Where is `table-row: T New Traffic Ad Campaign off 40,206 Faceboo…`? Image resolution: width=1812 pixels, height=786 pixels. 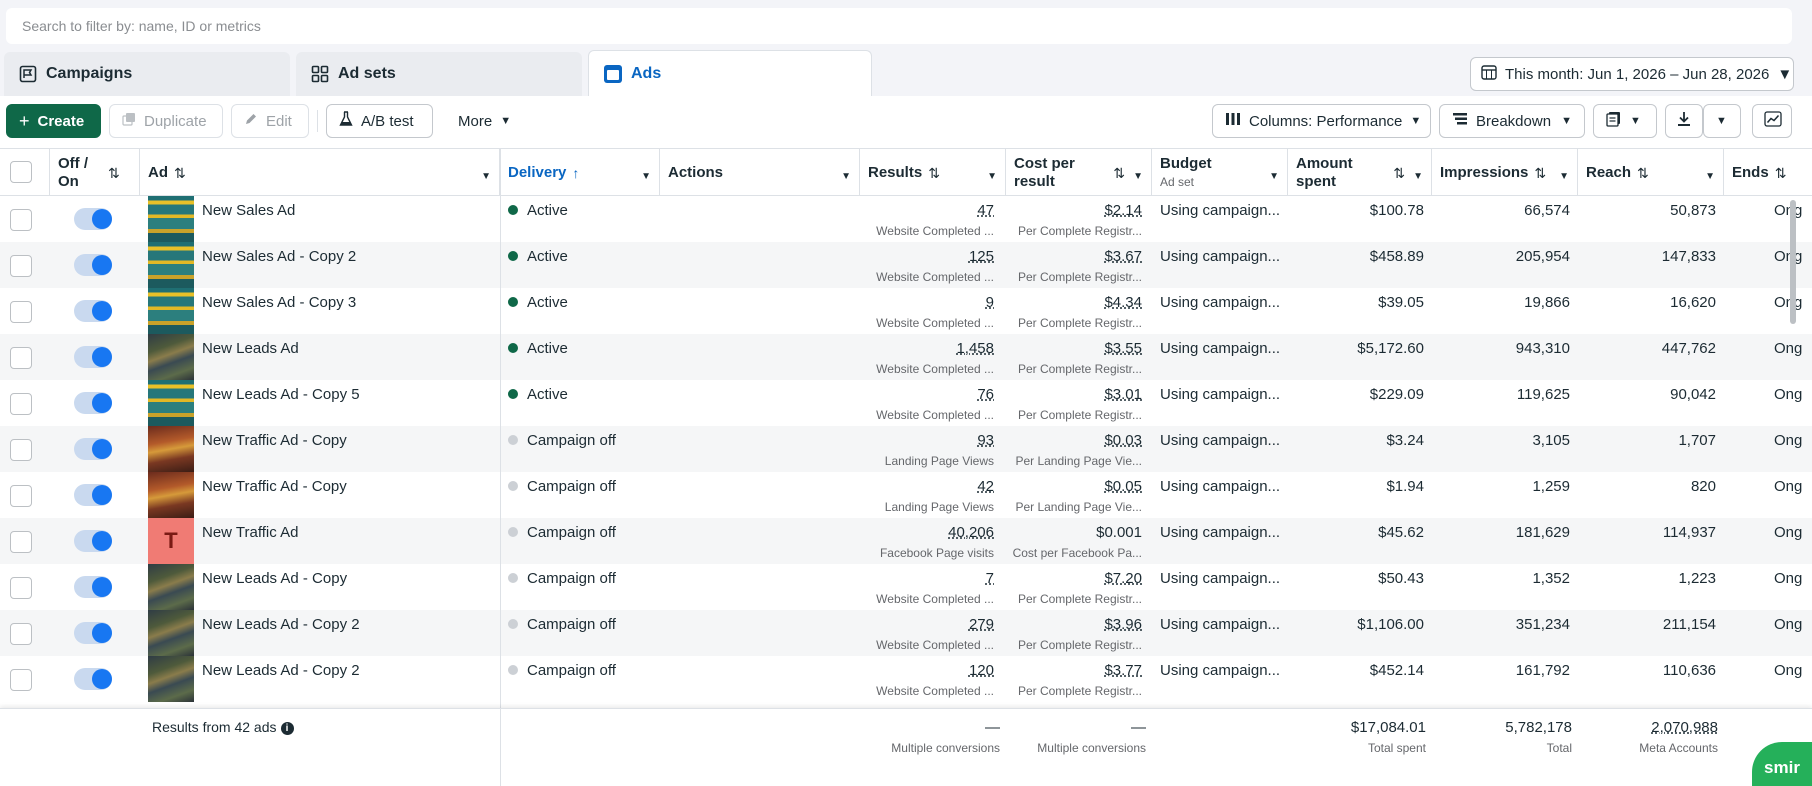 table-row: T New Traffic Ad Campaign off 40,206 Faceboo… is located at coordinates (906, 541).